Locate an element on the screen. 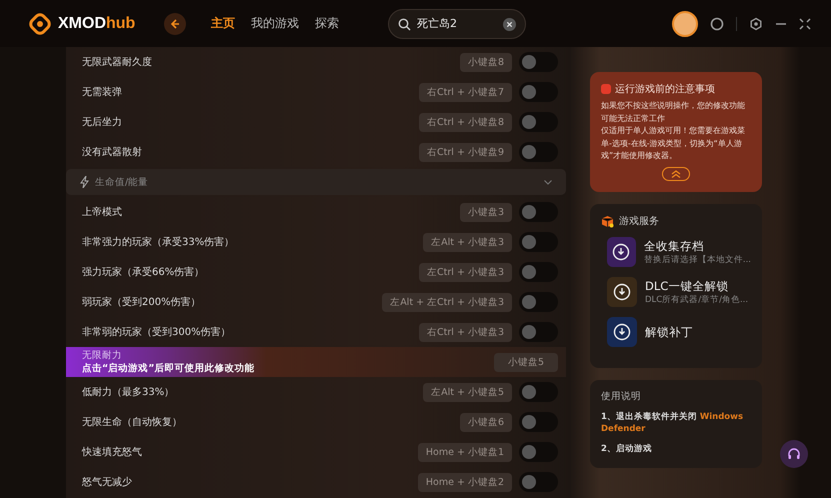 The height and width of the screenshot is (498, 831). hotkey-badge: 小键盘5 is located at coordinates (526, 362).